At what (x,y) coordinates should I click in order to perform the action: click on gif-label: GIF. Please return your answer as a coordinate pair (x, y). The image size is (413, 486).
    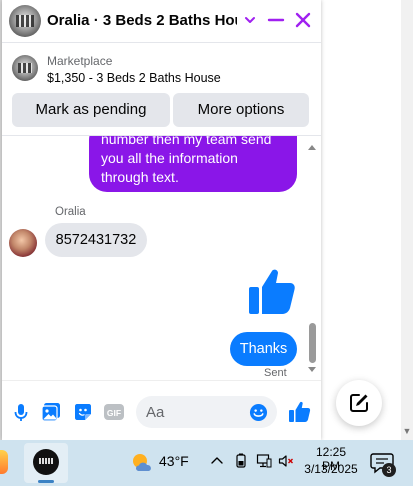
    Looking at the image, I should click on (114, 413).